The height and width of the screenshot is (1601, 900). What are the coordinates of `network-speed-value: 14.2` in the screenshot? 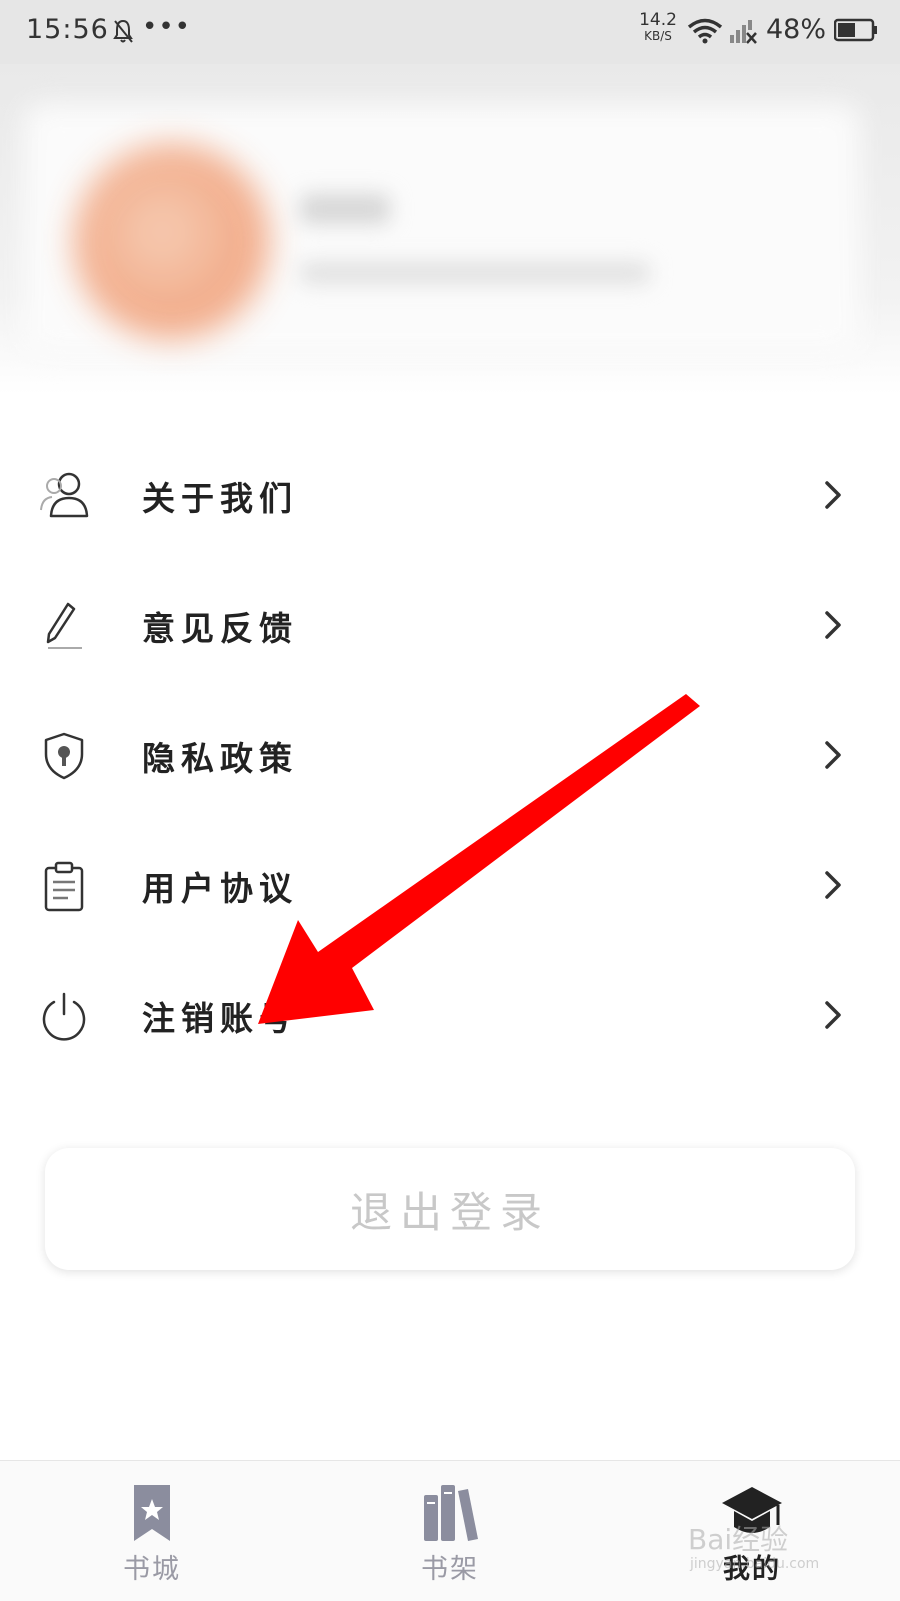 It's located at (658, 20).